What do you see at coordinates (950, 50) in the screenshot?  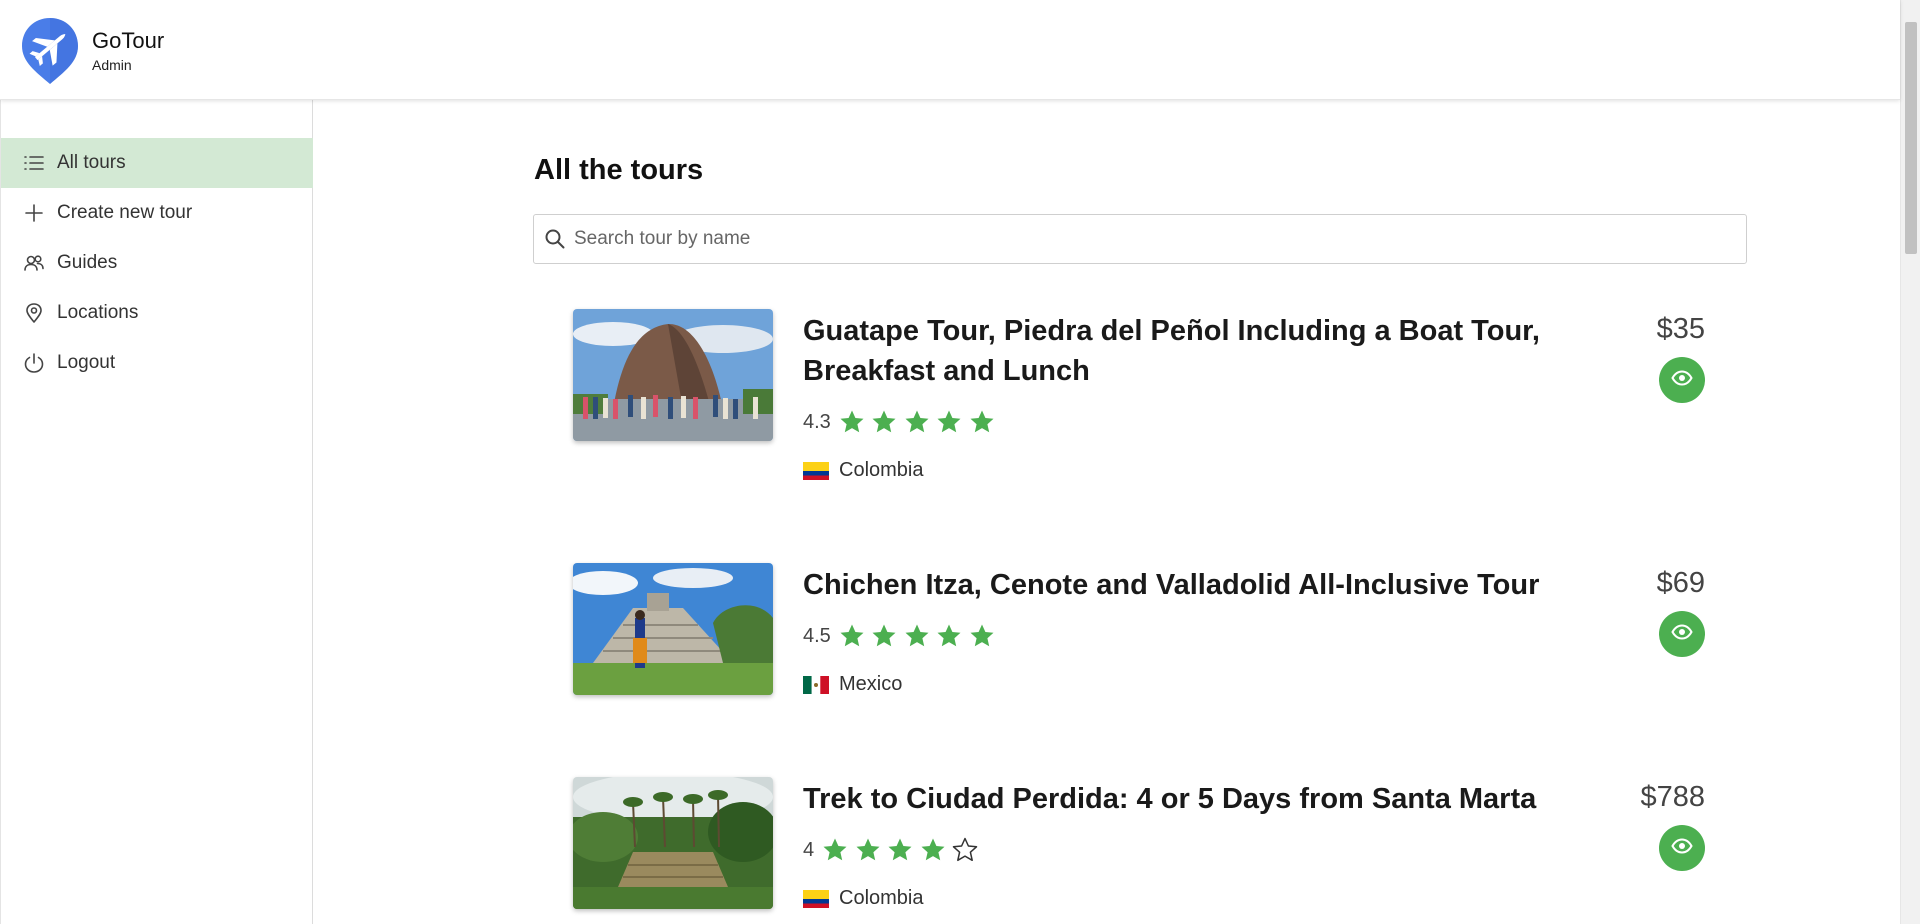 I see `app-header: GoTour Admin` at bounding box center [950, 50].